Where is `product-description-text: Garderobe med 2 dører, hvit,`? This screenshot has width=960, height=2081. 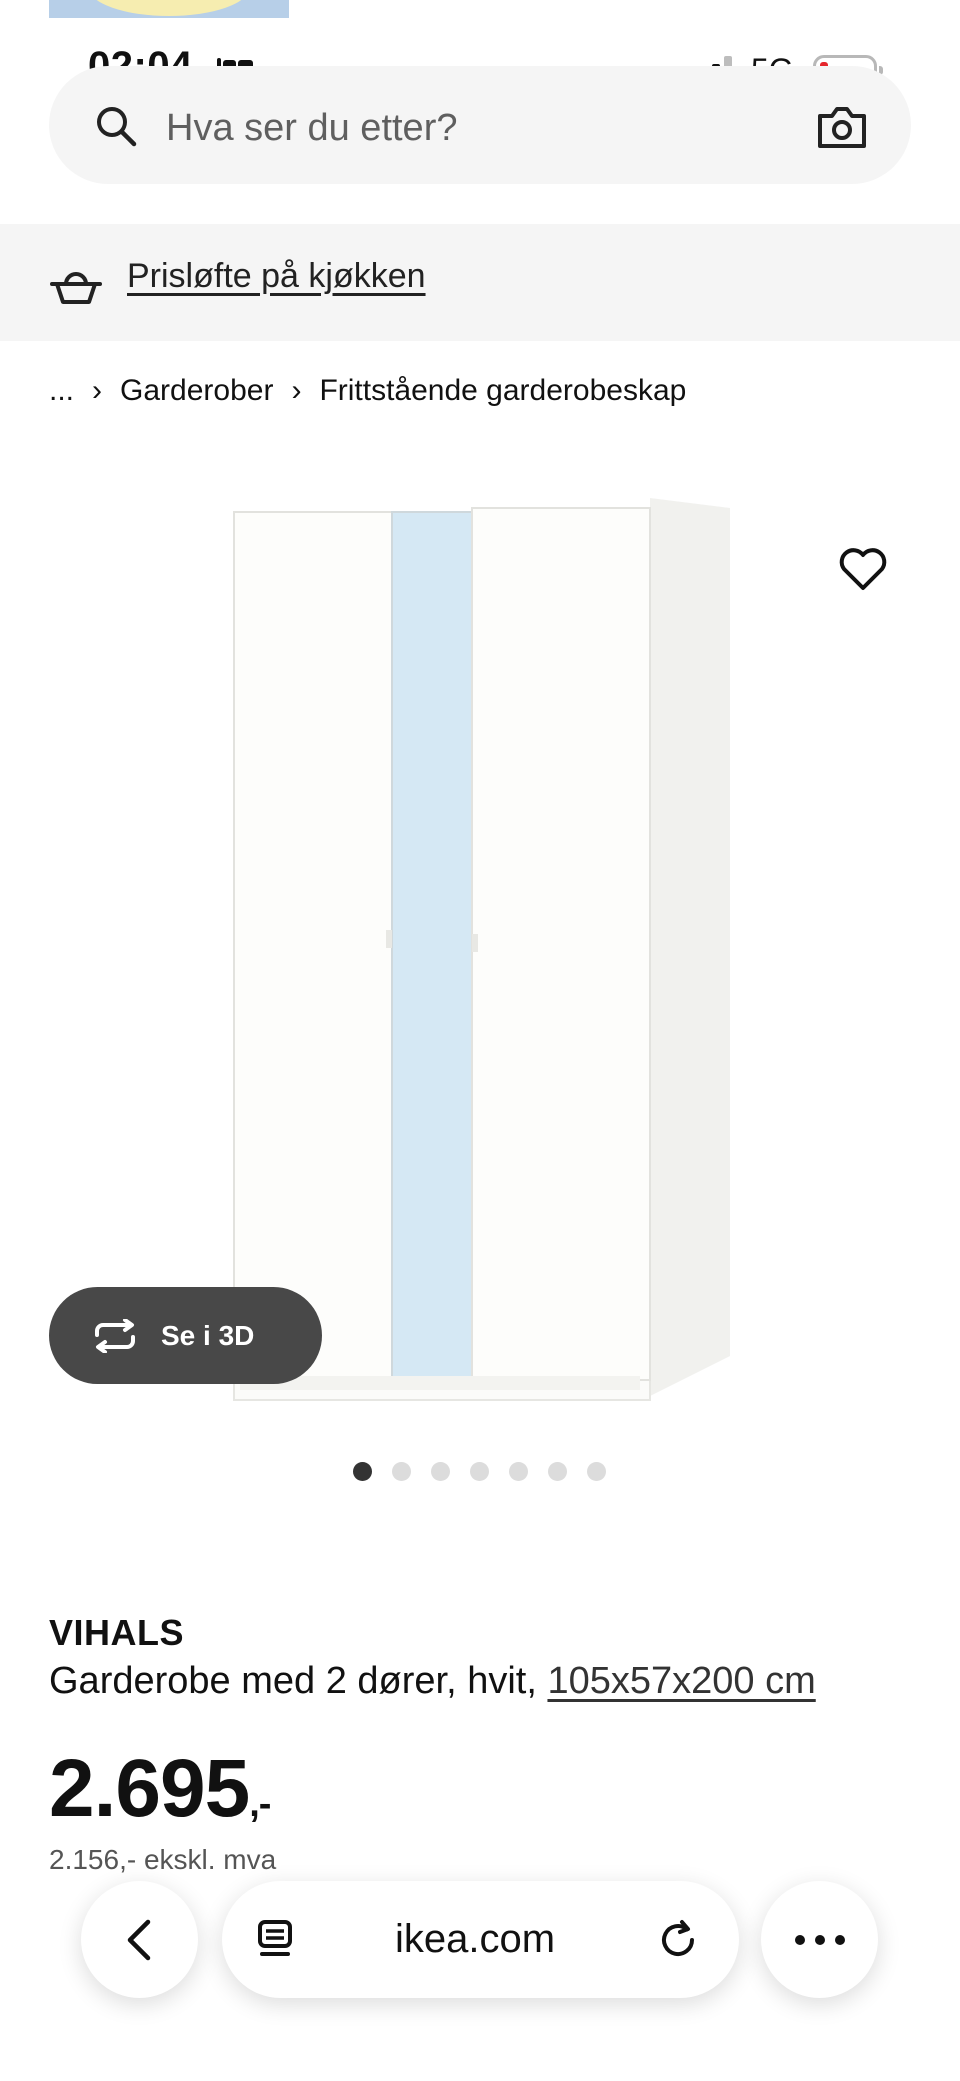
product-description-text: Garderobe med 2 dører, hvit, is located at coordinates (298, 1681).